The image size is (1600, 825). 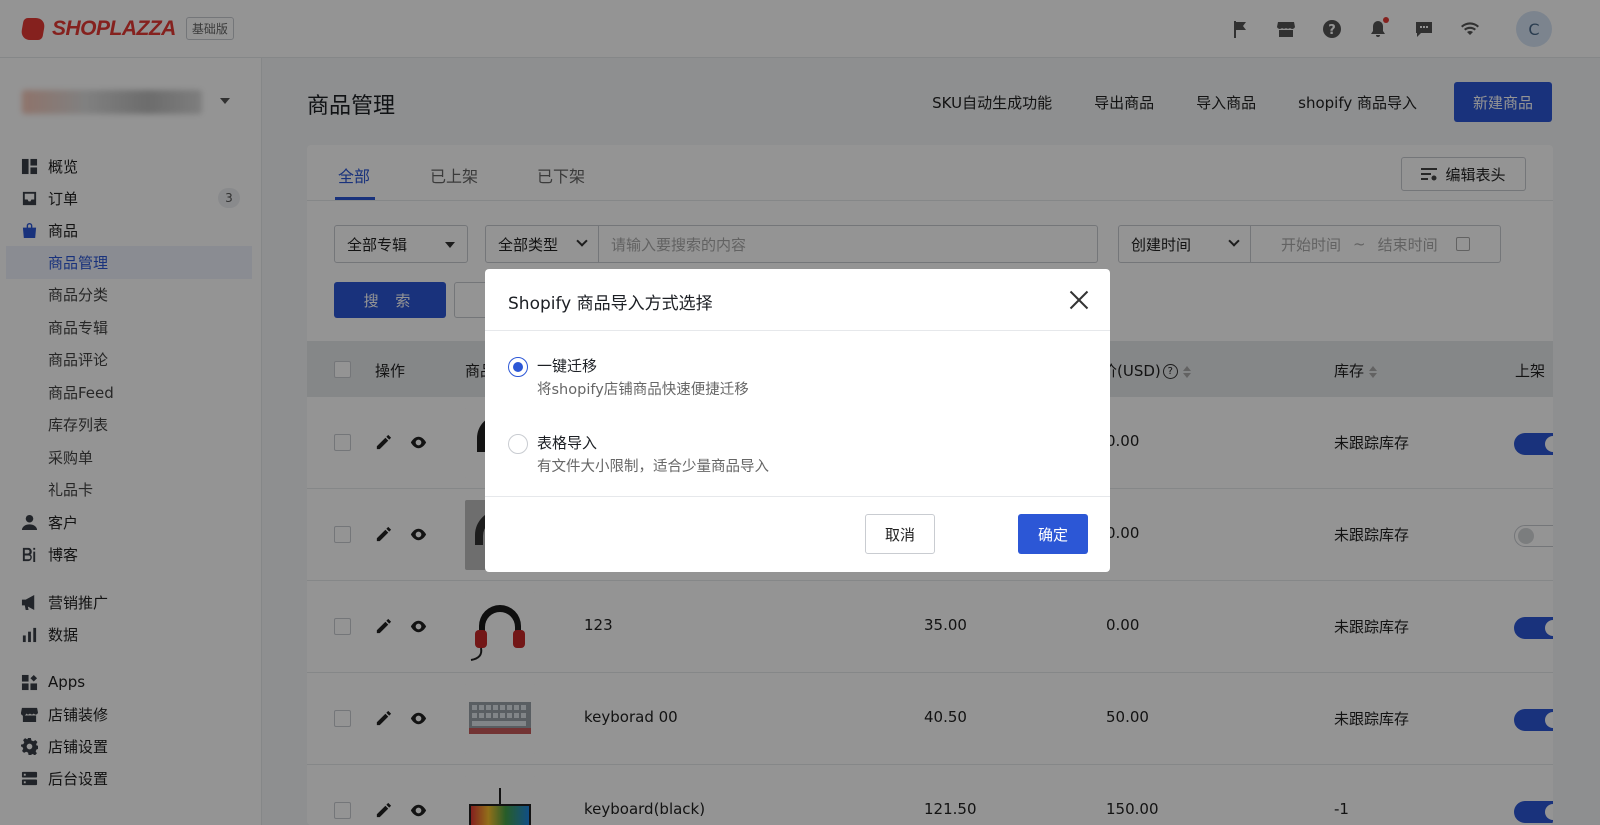 What do you see at coordinates (567, 366) in the screenshot?
I see `option-label: 一键迁移` at bounding box center [567, 366].